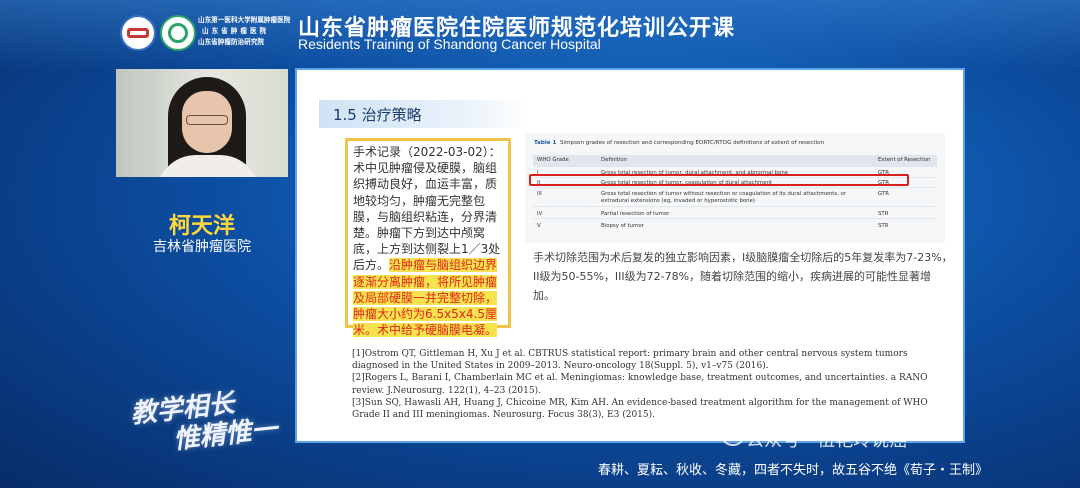 The height and width of the screenshot is (488, 1080). What do you see at coordinates (202, 123) in the screenshot?
I see `speaker-video` at bounding box center [202, 123].